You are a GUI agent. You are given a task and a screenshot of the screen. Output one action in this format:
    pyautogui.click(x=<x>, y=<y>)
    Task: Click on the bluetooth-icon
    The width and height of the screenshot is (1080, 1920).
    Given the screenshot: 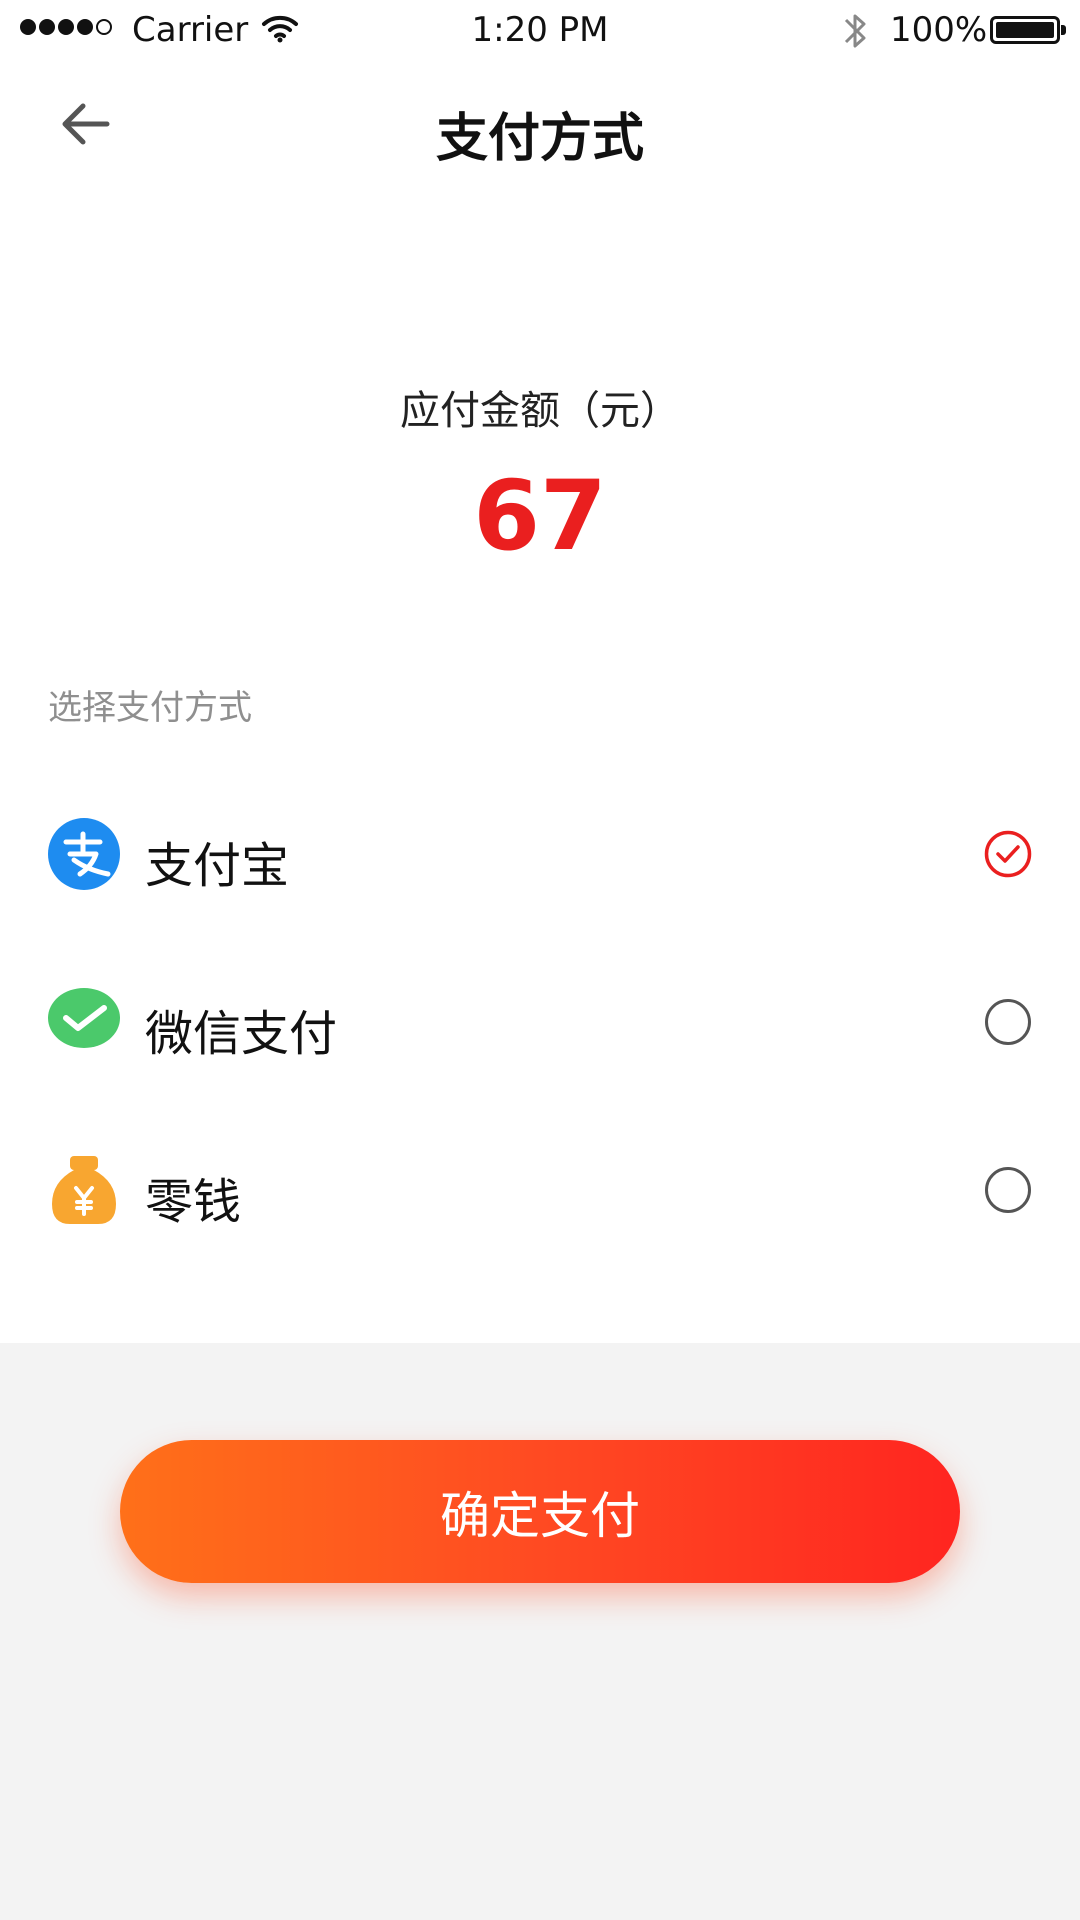 What is the action you would take?
    pyautogui.click(x=855, y=35)
    